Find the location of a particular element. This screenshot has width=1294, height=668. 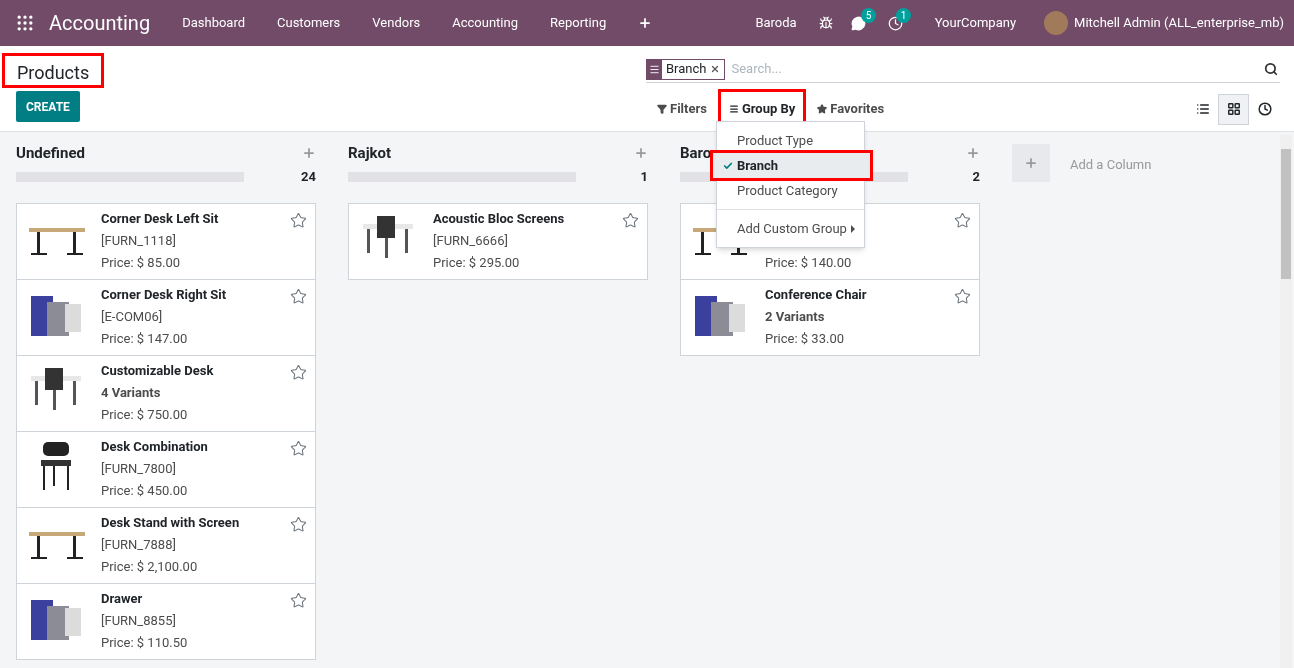

product-detail: 2 Variants is located at coordinates (795, 317).